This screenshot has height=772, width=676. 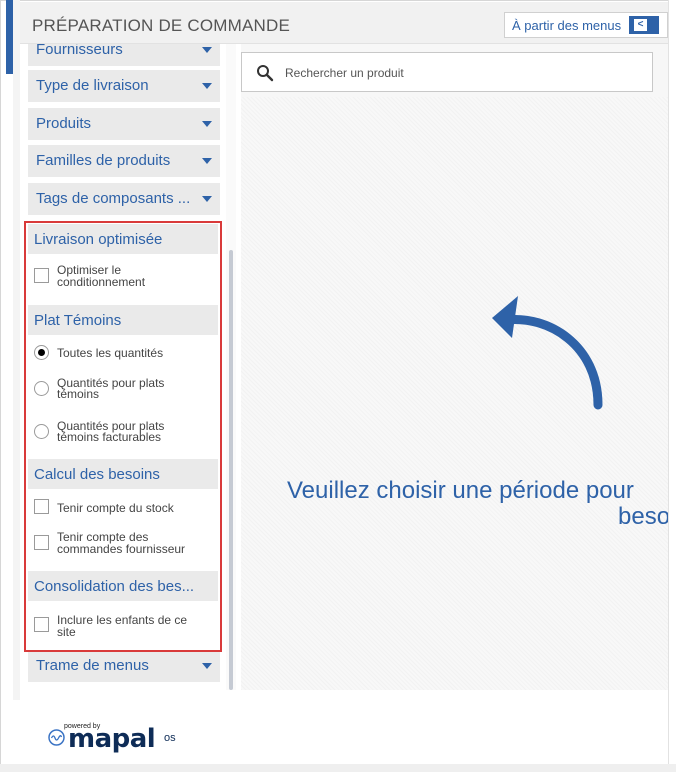 I want to click on filter-suppliers: Fournisseurs, so click(x=124, y=55).